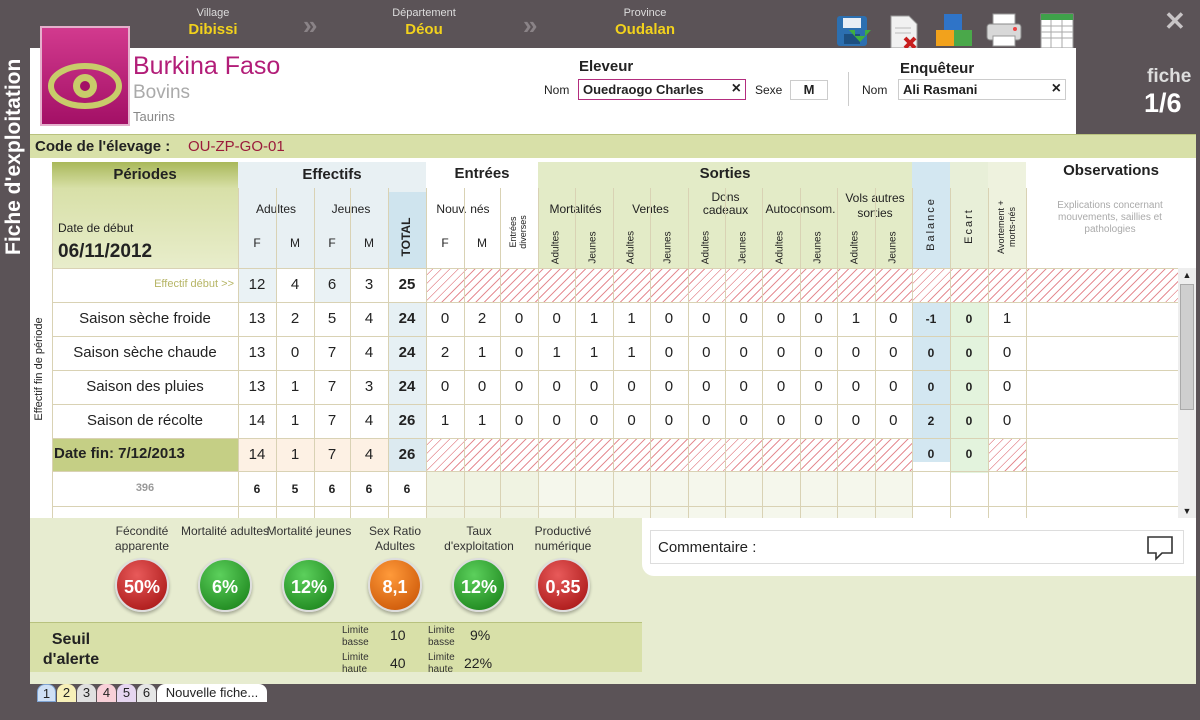 The height and width of the screenshot is (720, 1200). Describe the element at coordinates (904, 30) in the screenshot. I see `delete-sheet-icon` at that location.